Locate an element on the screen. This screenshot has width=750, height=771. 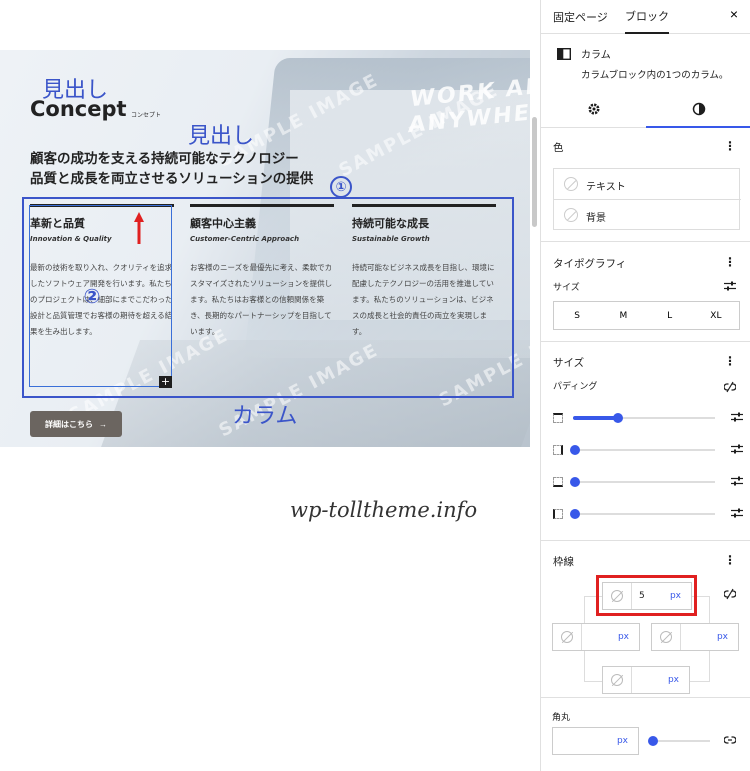
column-subheading: Sustainable Growth is located at coordinates (424, 239).